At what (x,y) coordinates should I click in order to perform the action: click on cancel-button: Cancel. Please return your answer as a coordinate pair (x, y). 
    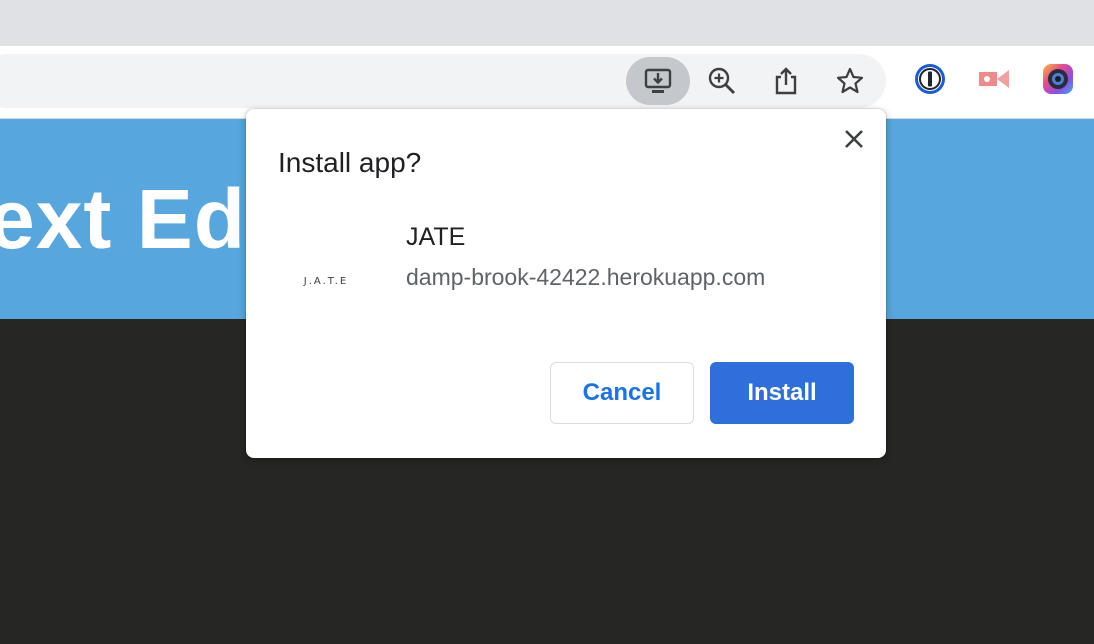
    Looking at the image, I should click on (622, 393).